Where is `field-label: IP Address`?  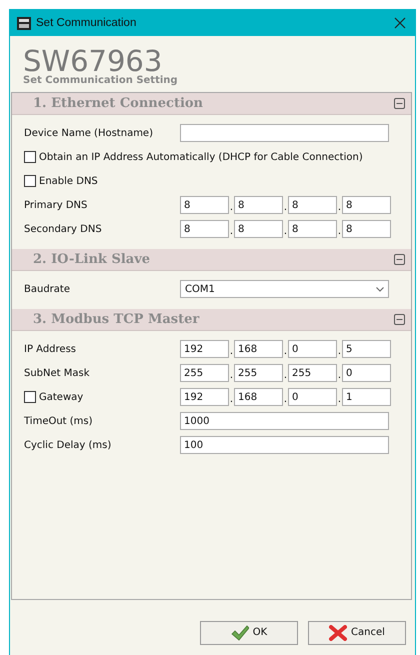
field-label: IP Address is located at coordinates (50, 349).